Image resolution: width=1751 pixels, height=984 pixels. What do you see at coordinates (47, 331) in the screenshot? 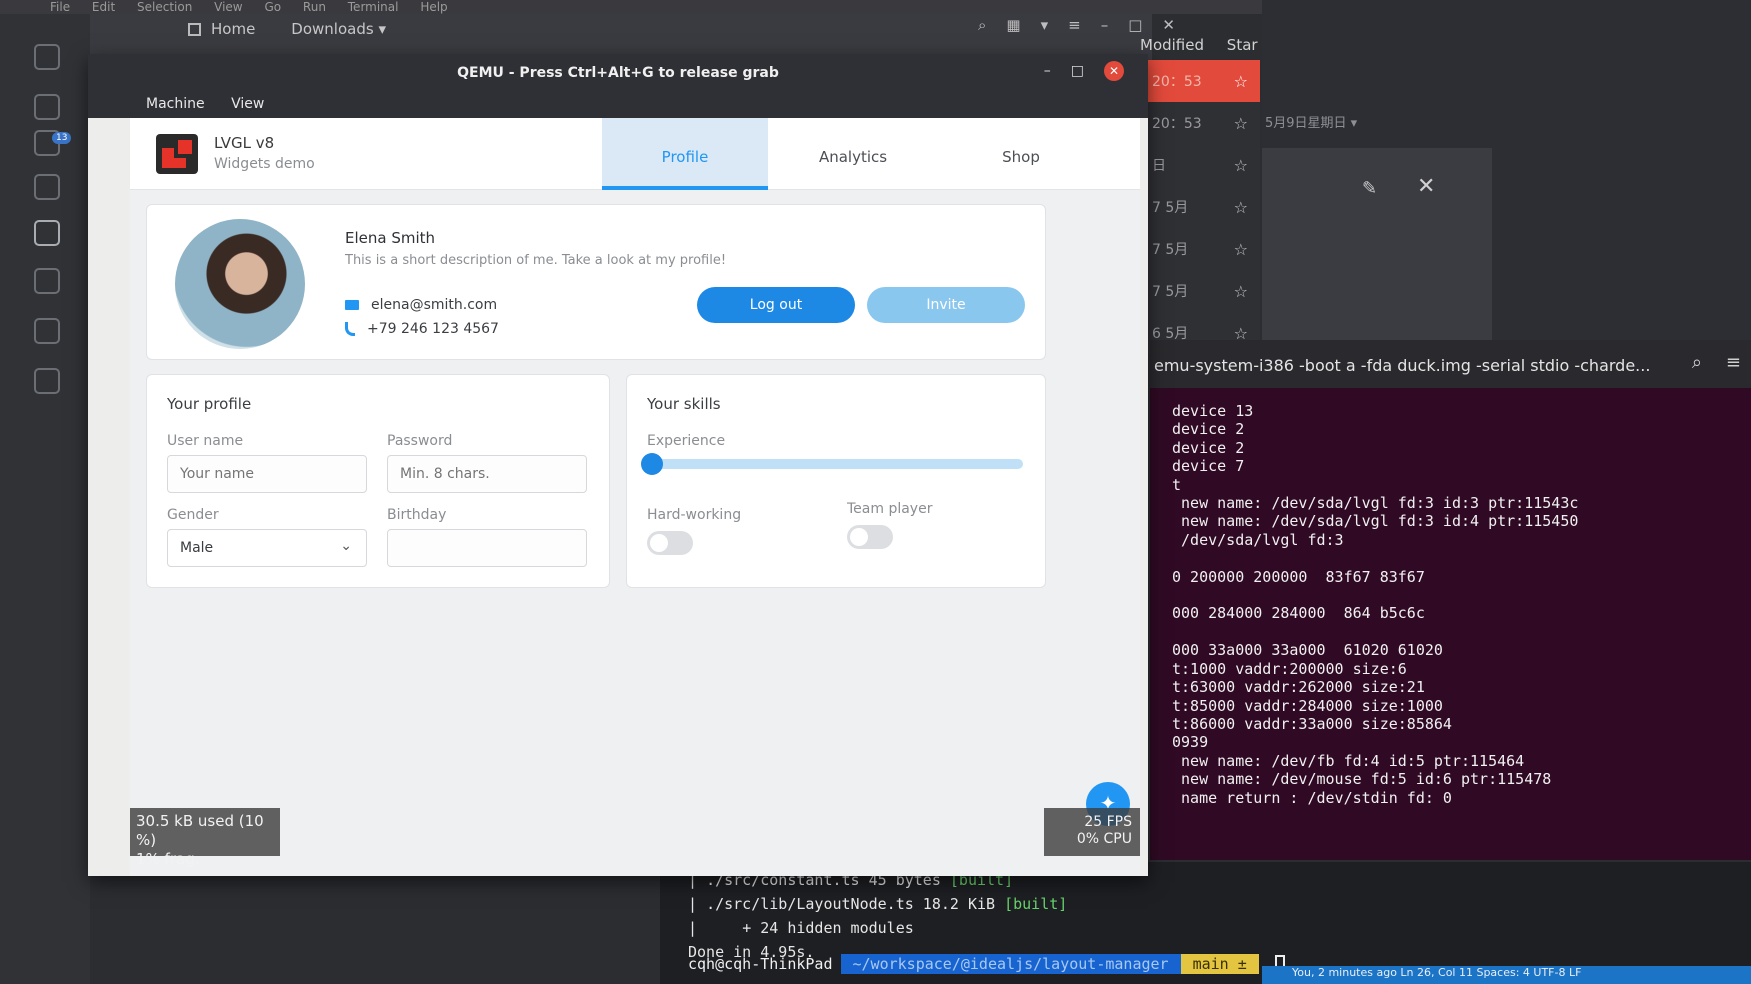
I see `timeline-icon` at bounding box center [47, 331].